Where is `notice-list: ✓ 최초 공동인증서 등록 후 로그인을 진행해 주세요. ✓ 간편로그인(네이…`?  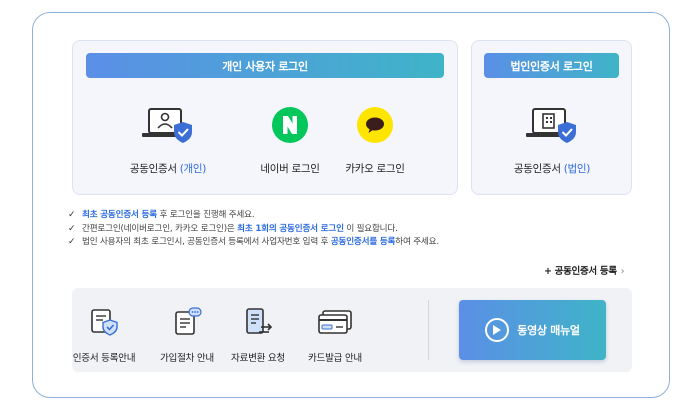
notice-list: ✓ 최초 공동인증서 등록 후 로그인을 진행해 주세요. ✓ 간편로그인(네이… is located at coordinates (348, 229).